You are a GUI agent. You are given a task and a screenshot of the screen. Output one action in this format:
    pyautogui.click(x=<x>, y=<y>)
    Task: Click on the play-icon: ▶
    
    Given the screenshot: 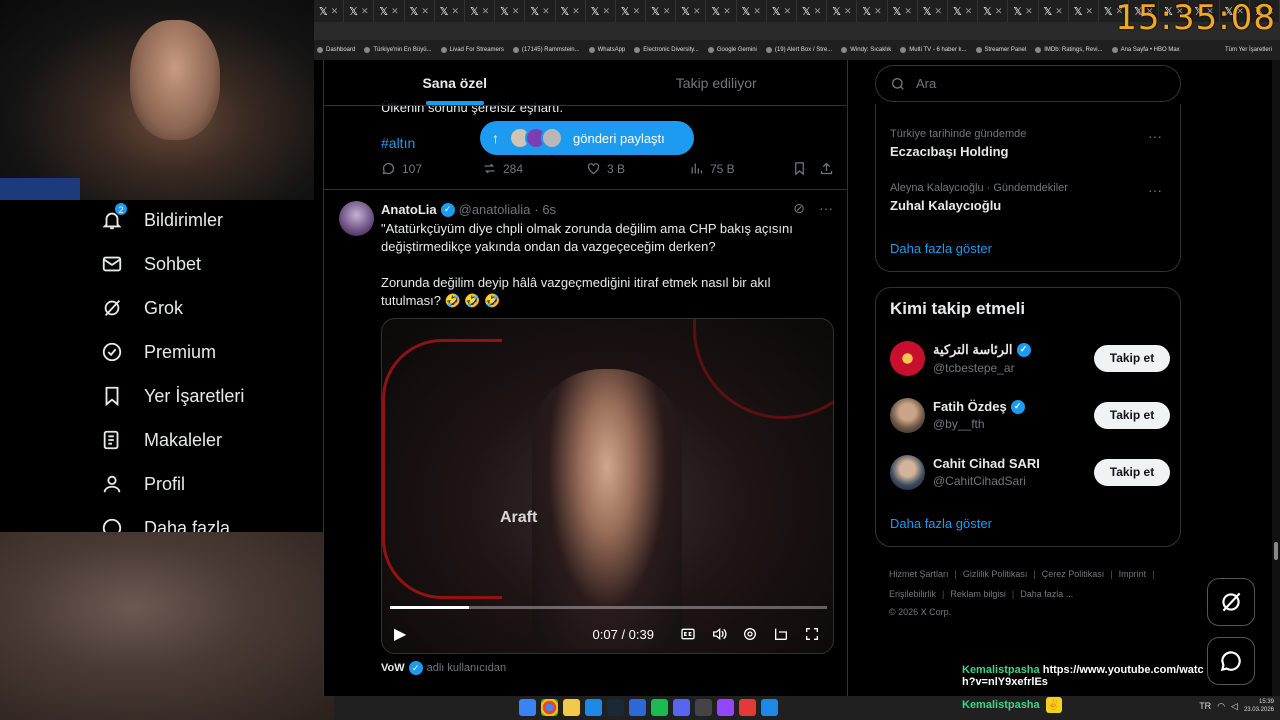 What is the action you would take?
    pyautogui.click(x=400, y=634)
    